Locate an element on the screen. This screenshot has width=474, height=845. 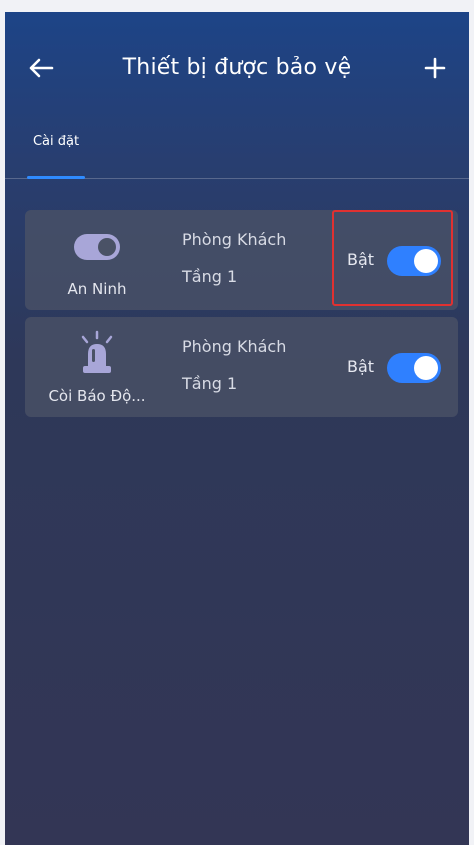
device-card-siren: Còi Báo Độ... Phòng Khách Tầng 1 Bật is located at coordinates (241, 367).